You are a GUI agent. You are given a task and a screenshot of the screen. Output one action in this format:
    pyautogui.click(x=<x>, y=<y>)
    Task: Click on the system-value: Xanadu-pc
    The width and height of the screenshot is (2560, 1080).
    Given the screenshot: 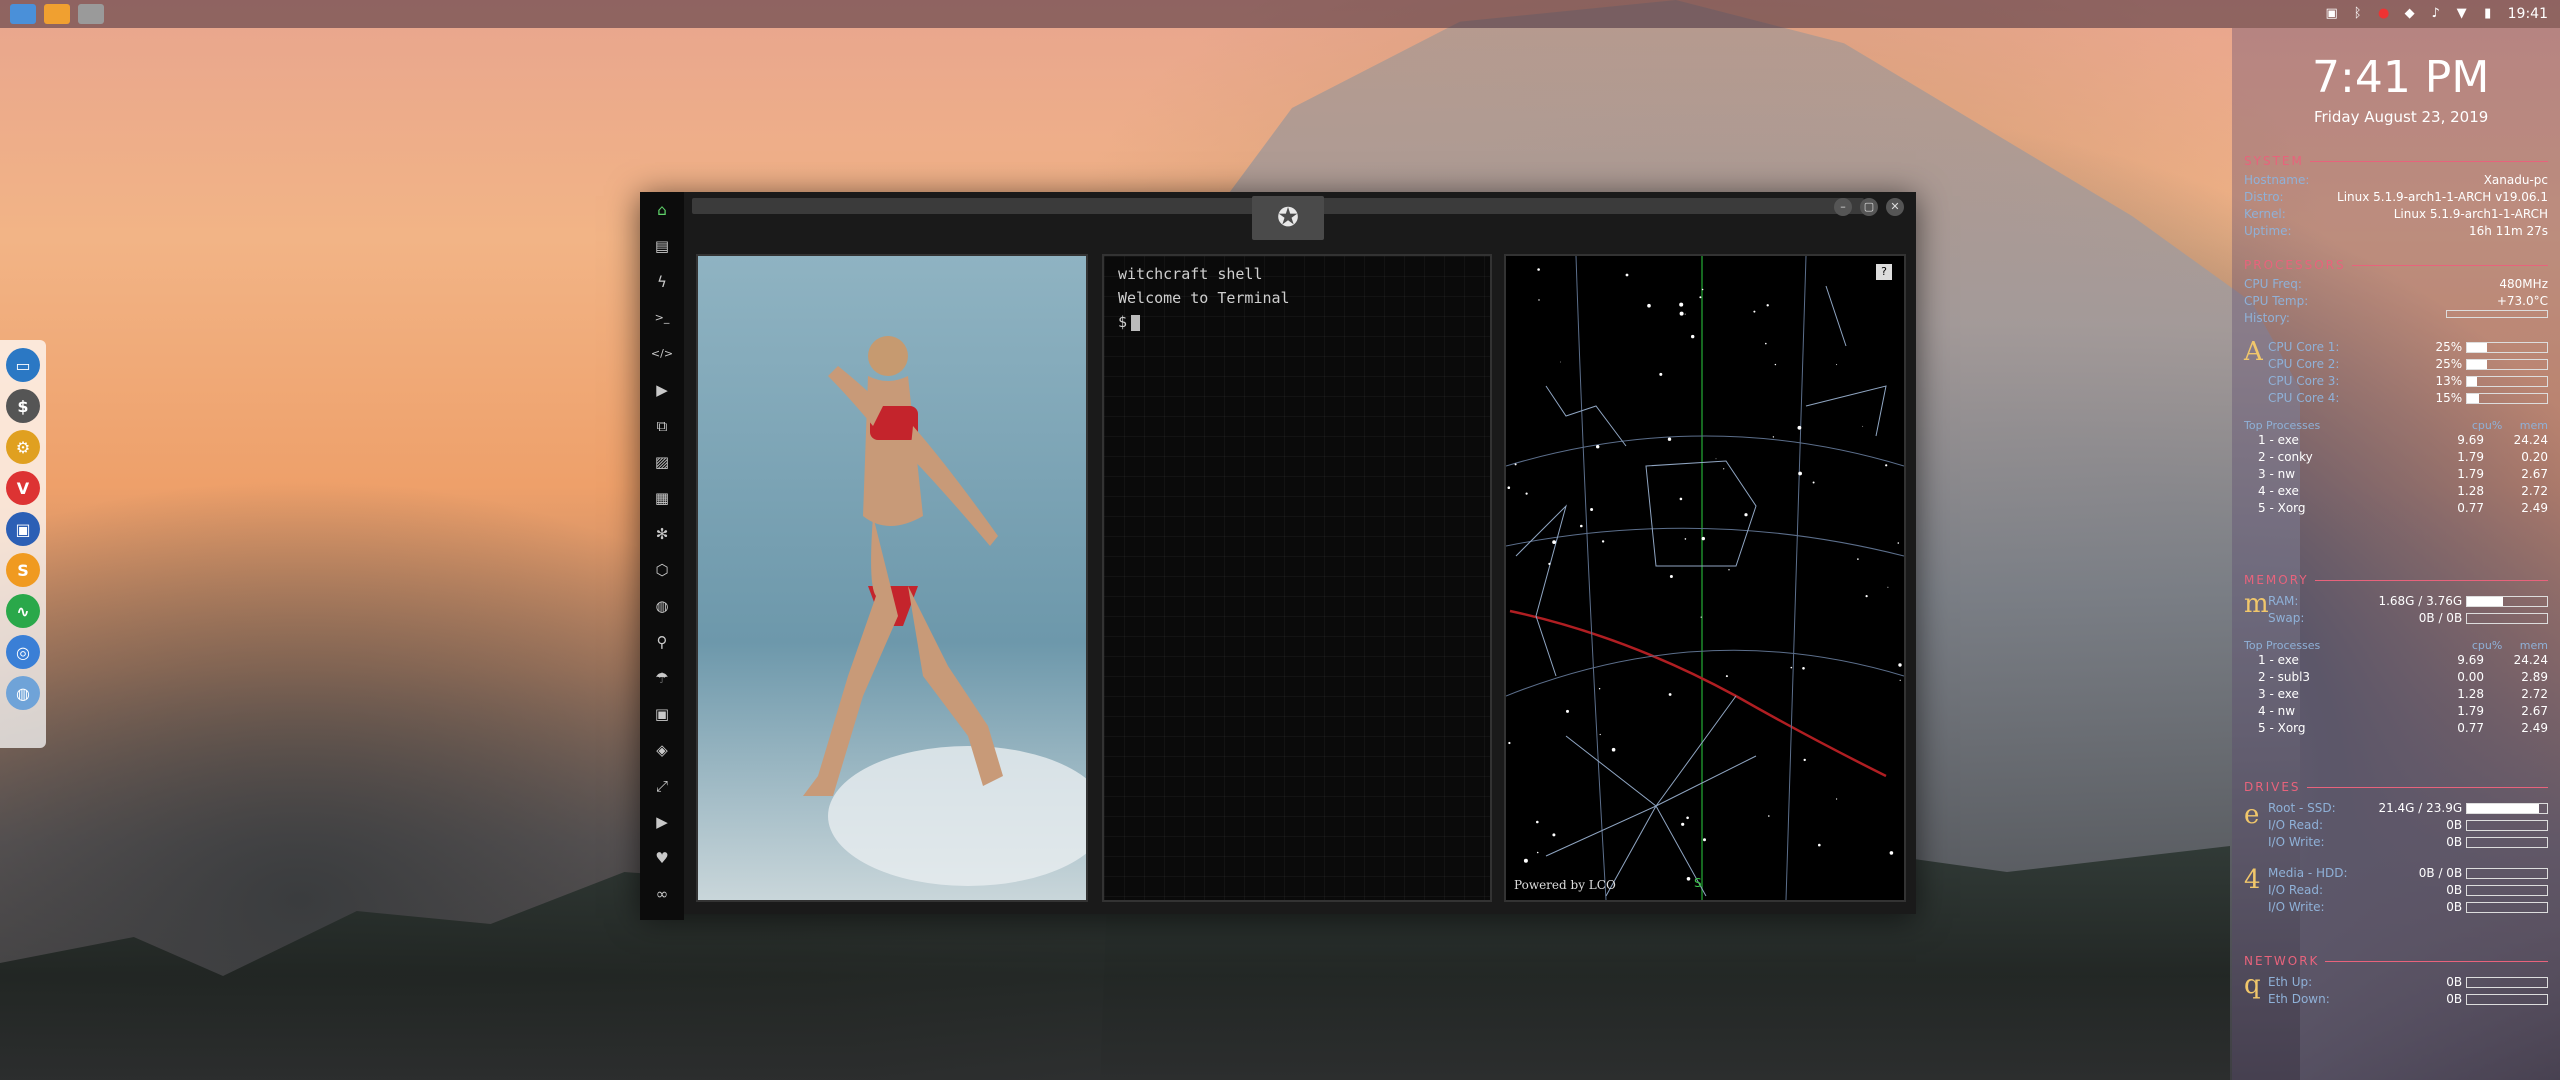 What is the action you would take?
    pyautogui.click(x=2515, y=180)
    